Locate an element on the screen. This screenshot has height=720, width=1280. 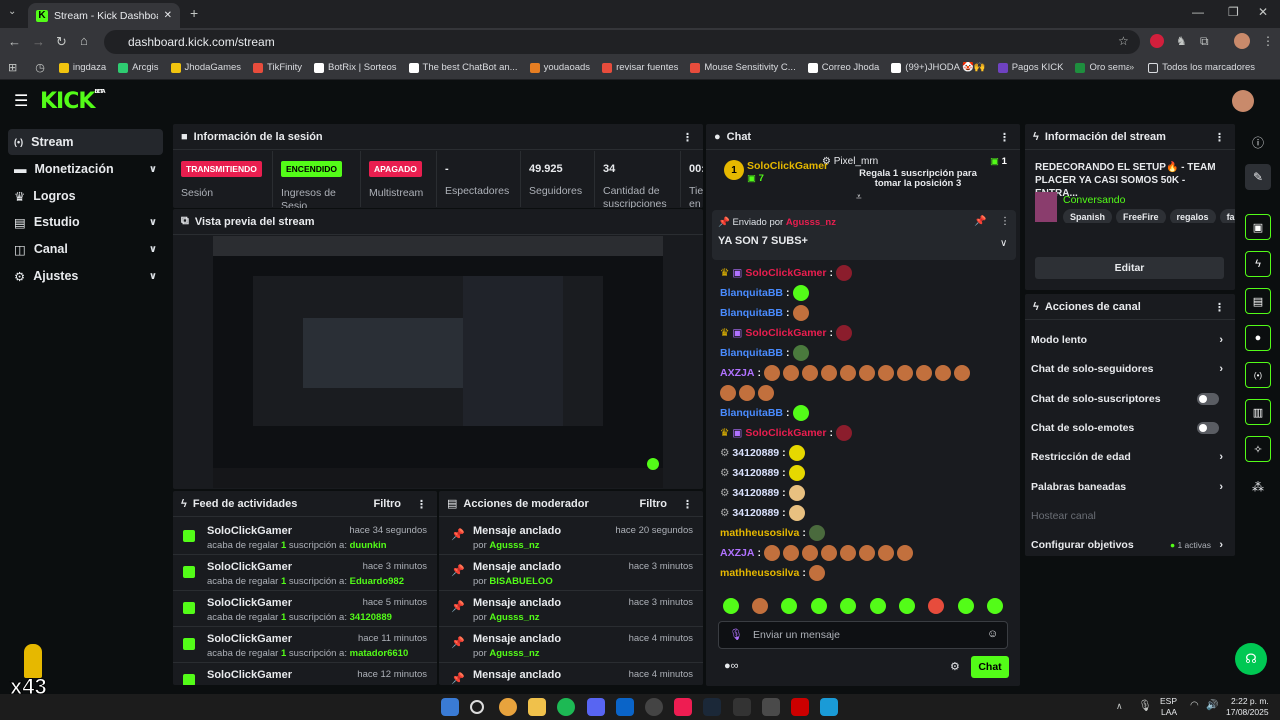
toggle-switch is located at coordinates (1208, 427).